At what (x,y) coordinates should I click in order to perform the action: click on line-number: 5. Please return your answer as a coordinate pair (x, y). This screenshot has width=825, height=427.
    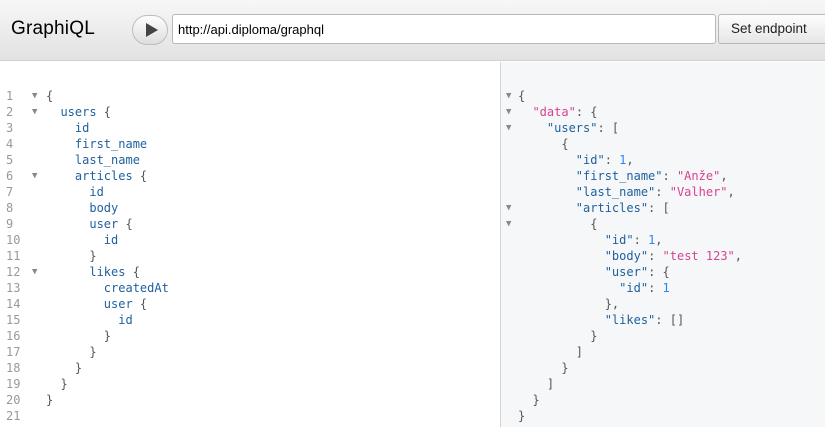
    Looking at the image, I should click on (10, 160).